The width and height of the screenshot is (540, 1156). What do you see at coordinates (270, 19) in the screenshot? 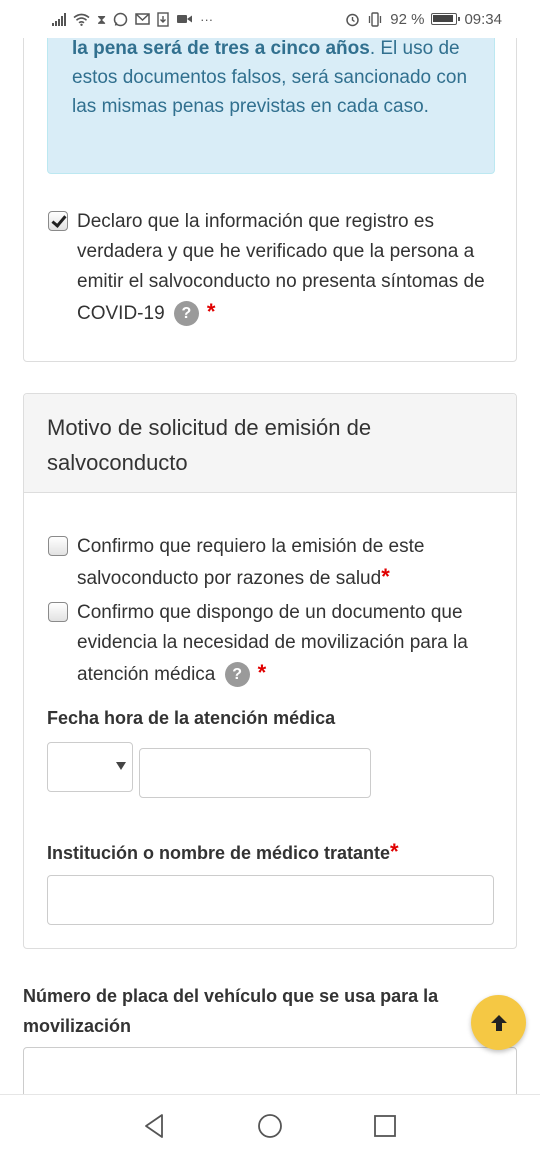
I see `status-bar: ⧗ ··· 92 % 09:34` at bounding box center [270, 19].